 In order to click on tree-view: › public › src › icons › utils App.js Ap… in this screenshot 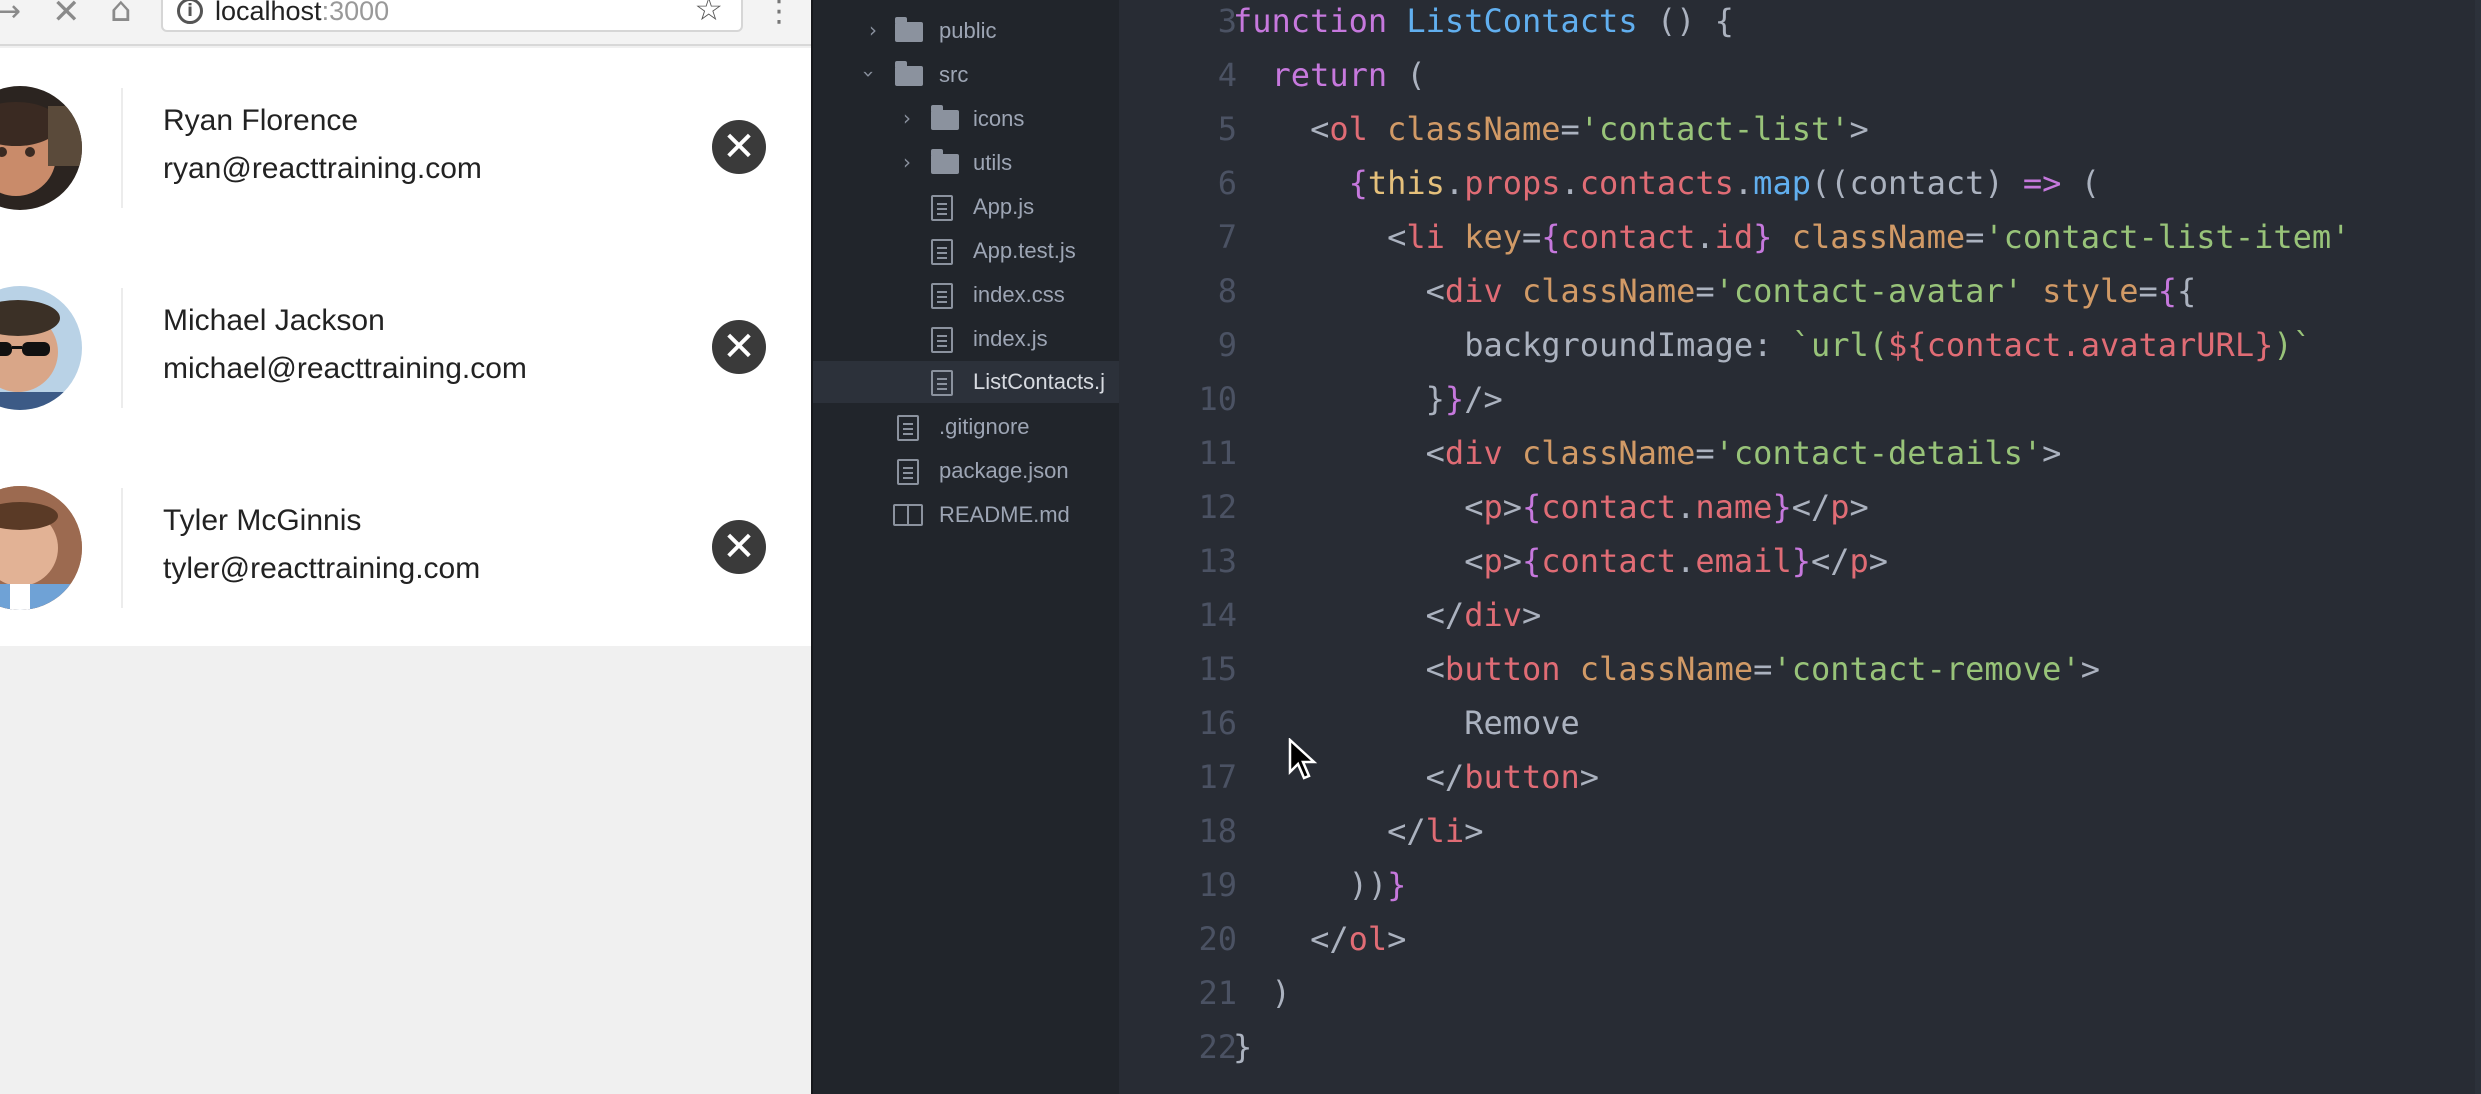, I will do `click(966, 547)`.